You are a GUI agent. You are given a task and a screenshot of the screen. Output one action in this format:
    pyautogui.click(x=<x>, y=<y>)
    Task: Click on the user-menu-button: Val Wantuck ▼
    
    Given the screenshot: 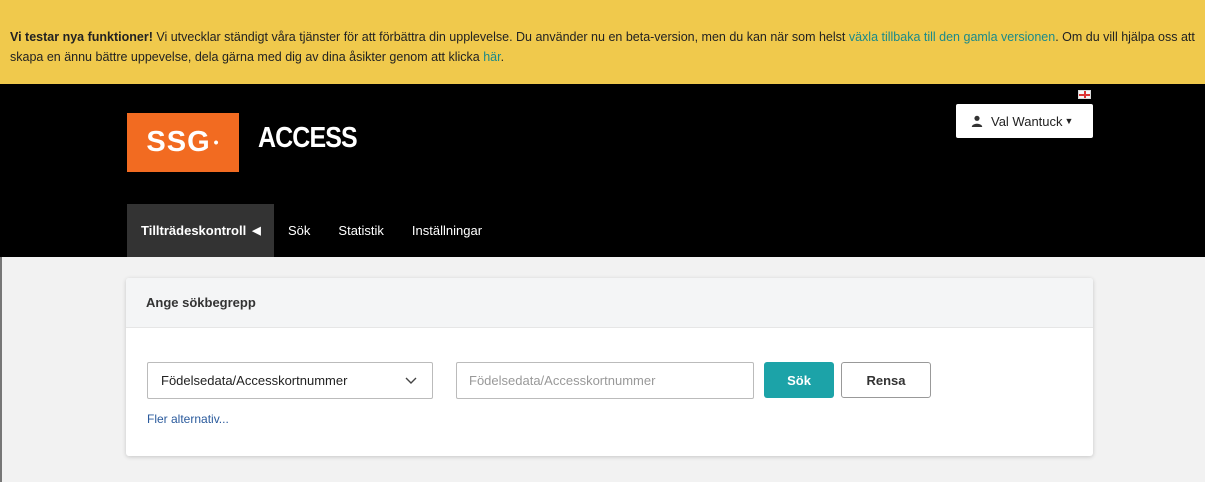 What is the action you would take?
    pyautogui.click(x=1024, y=121)
    